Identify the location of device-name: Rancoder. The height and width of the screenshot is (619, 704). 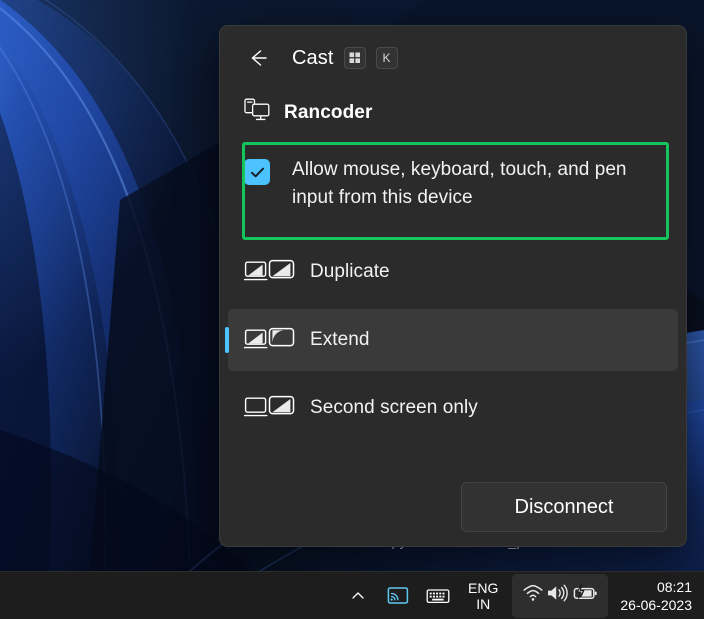
(328, 112).